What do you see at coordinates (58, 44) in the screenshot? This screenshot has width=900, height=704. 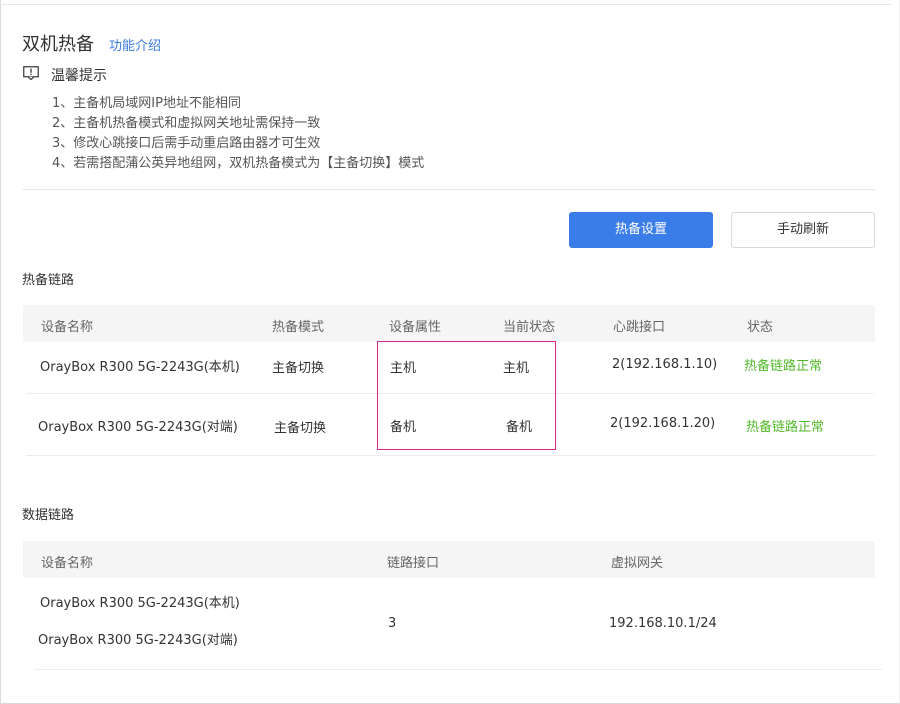 I see `page-title: 双机热备` at bounding box center [58, 44].